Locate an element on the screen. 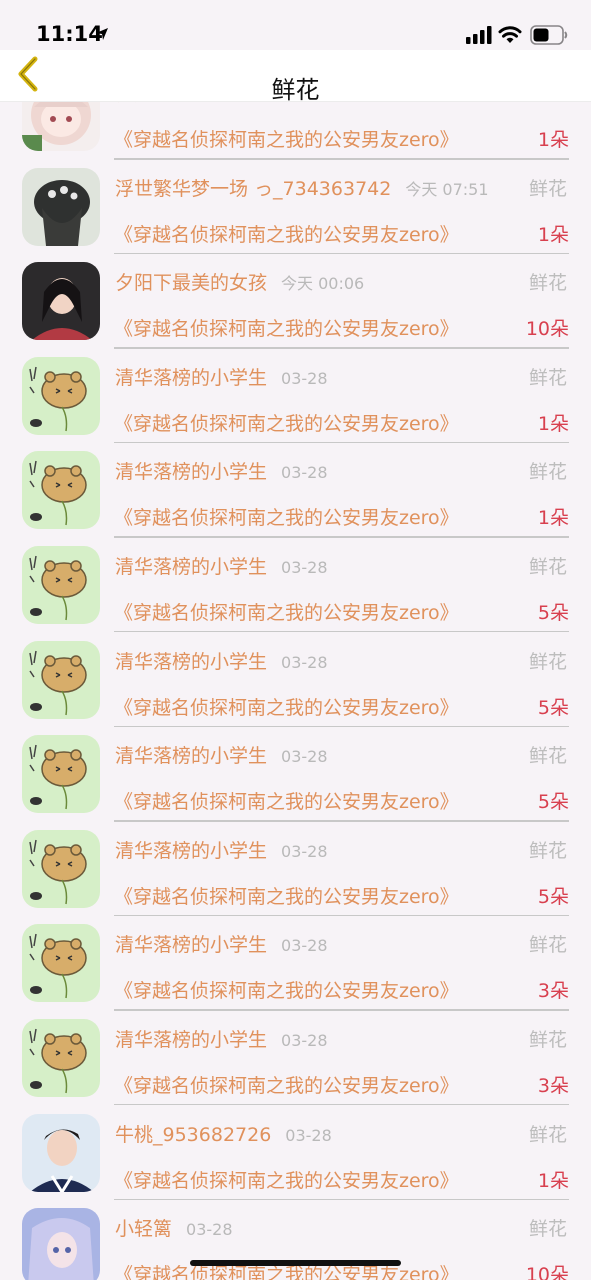 This screenshot has width=591, height=1280. list-item: 清华落榜的小学生 03-28 鲜花《穿越名侦探柯南之我的公安男友zero》 1朵 is located at coordinates (295, 398).